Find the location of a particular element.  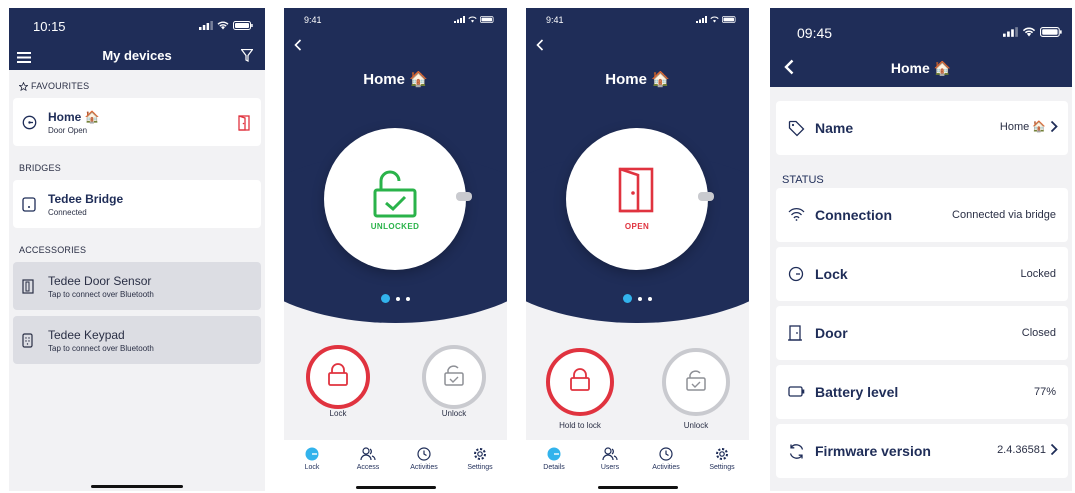

status-bar: 10:15 is located at coordinates (137, 26).